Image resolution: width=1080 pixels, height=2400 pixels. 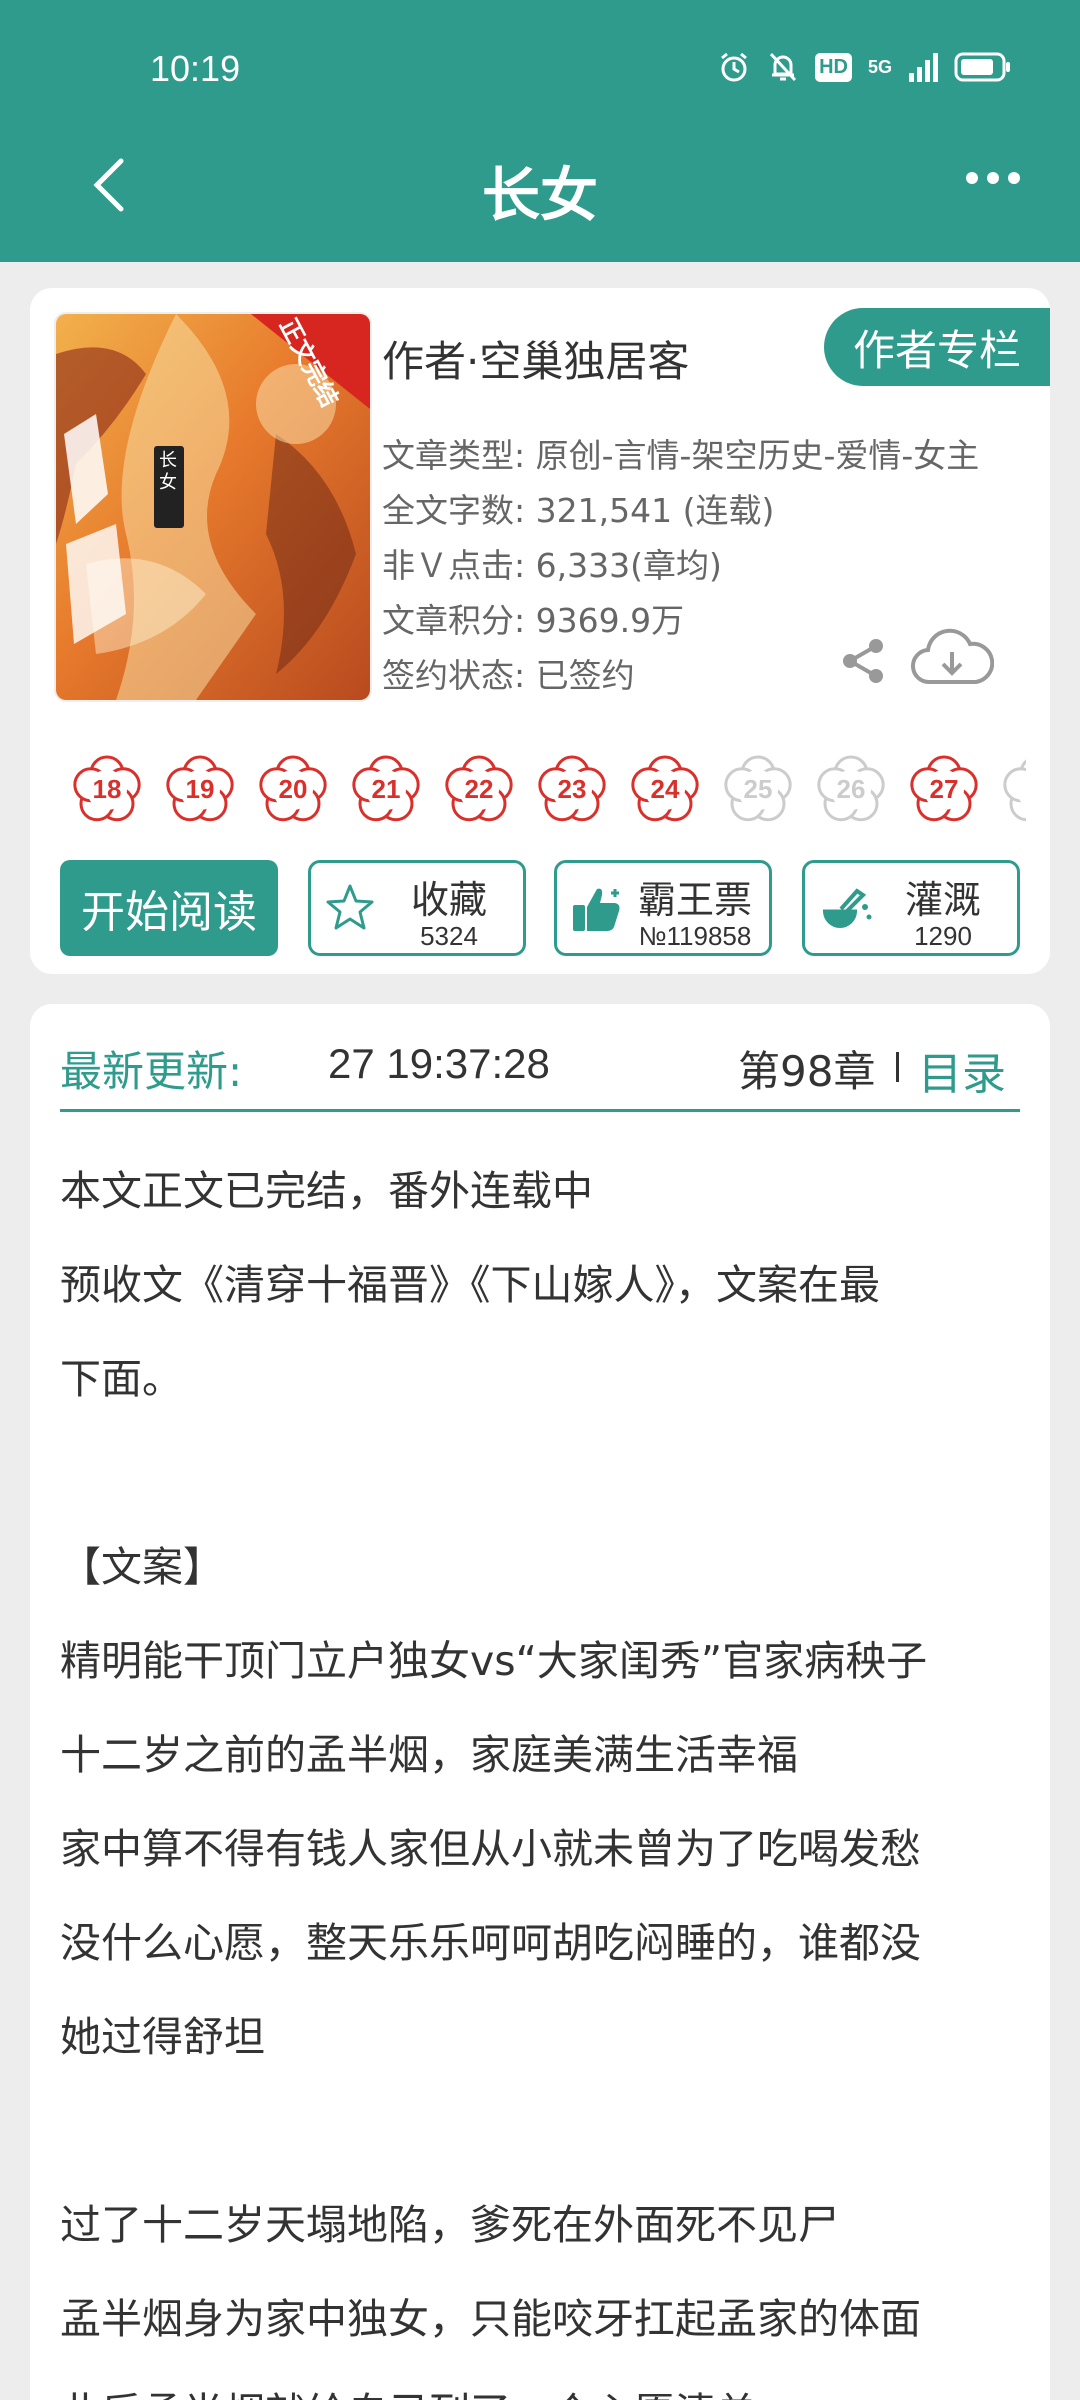 I want to click on meta-value: 已签约, so click(x=585, y=675).